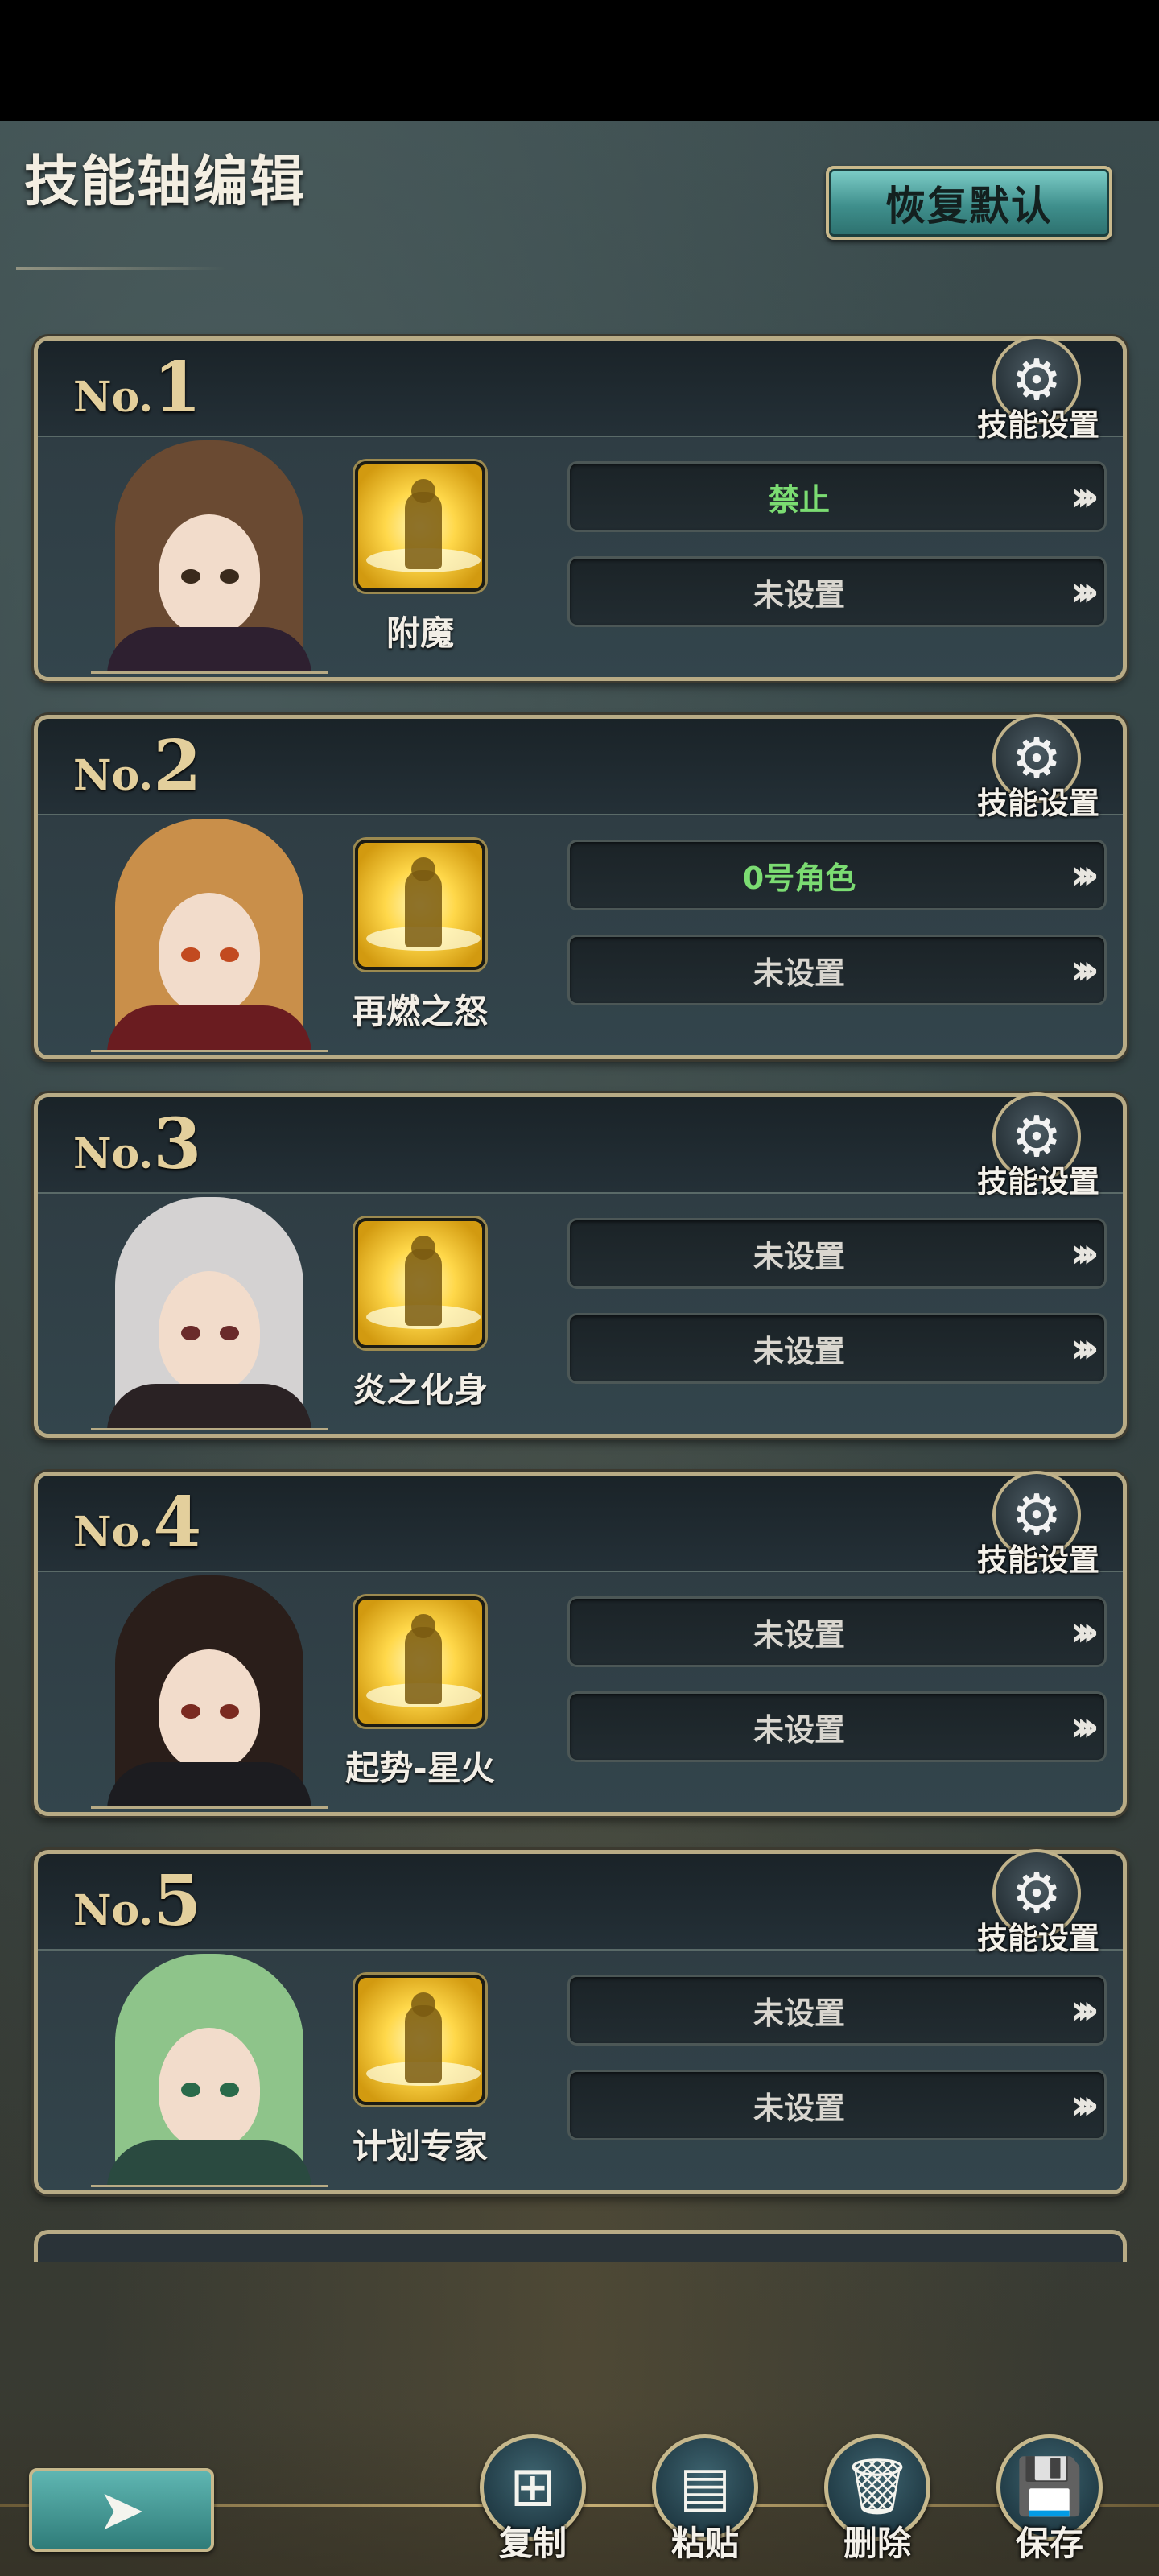 The height and width of the screenshot is (2576, 1159). I want to click on trash-icon: 🗑, so click(878, 2487).